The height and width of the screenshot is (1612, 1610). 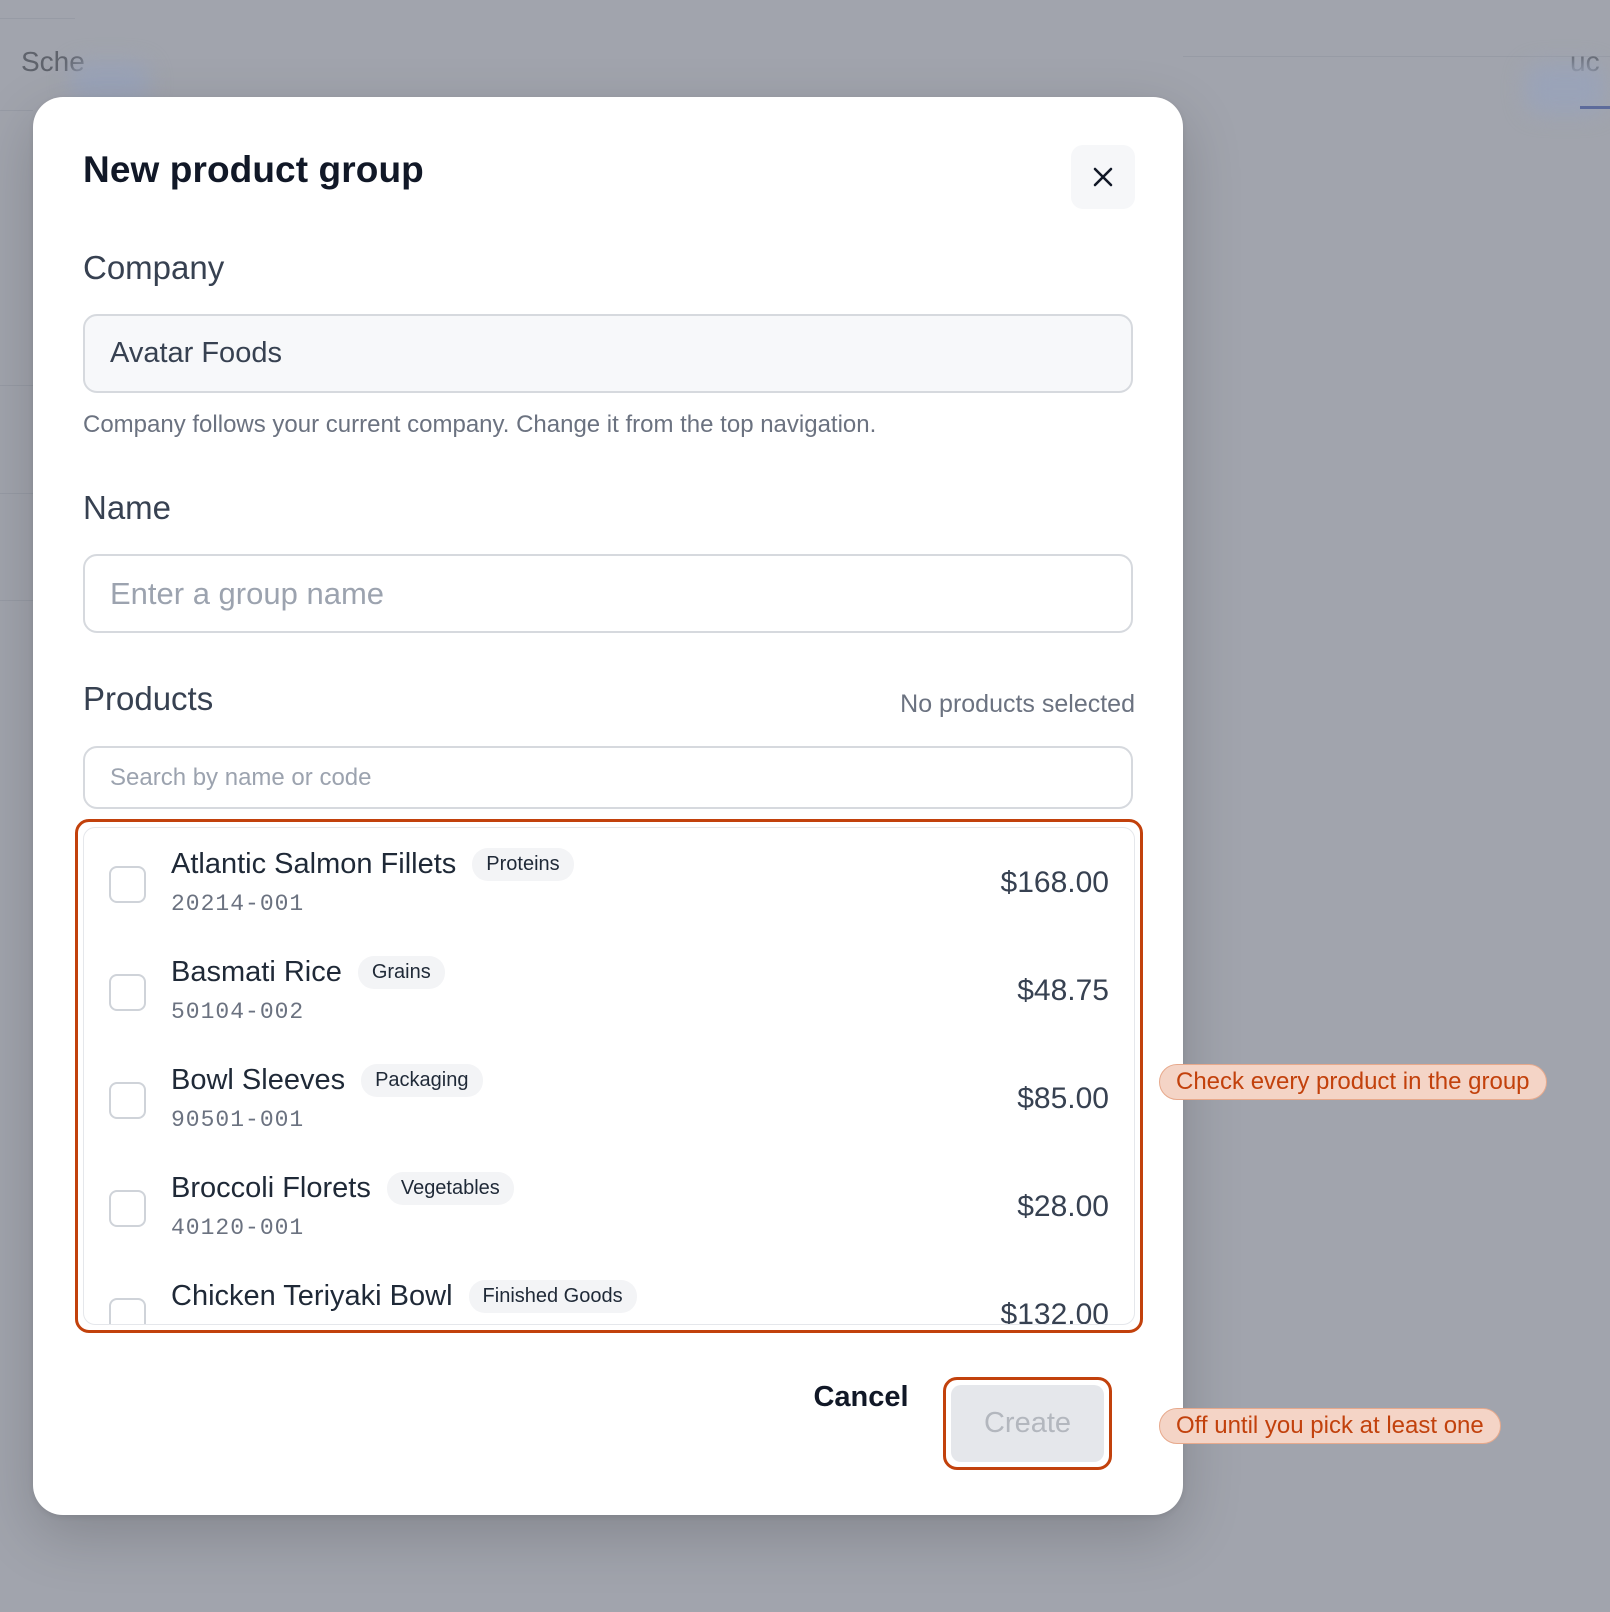 I want to click on name-label: Name, so click(x=127, y=507).